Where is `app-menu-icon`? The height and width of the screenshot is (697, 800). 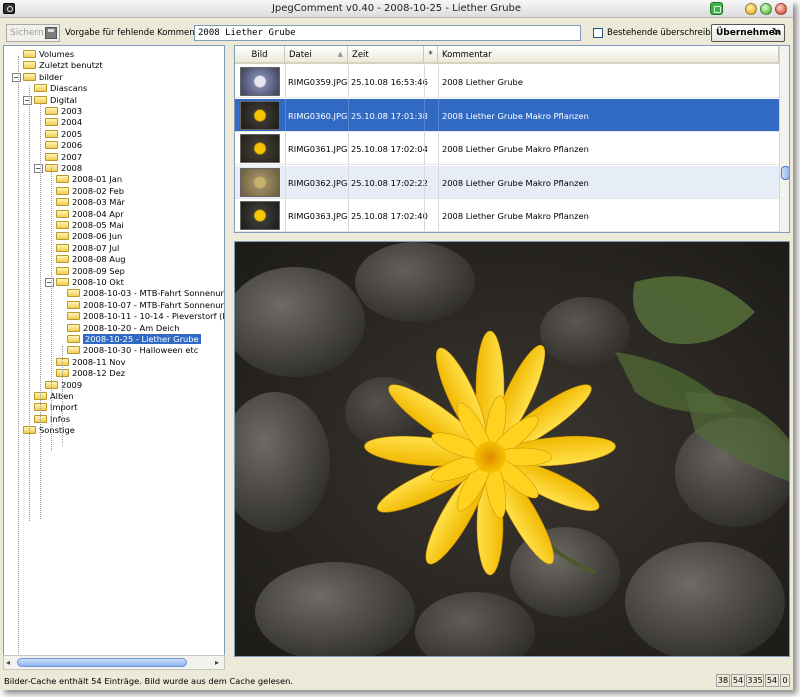
app-menu-icon is located at coordinates (716, 8).